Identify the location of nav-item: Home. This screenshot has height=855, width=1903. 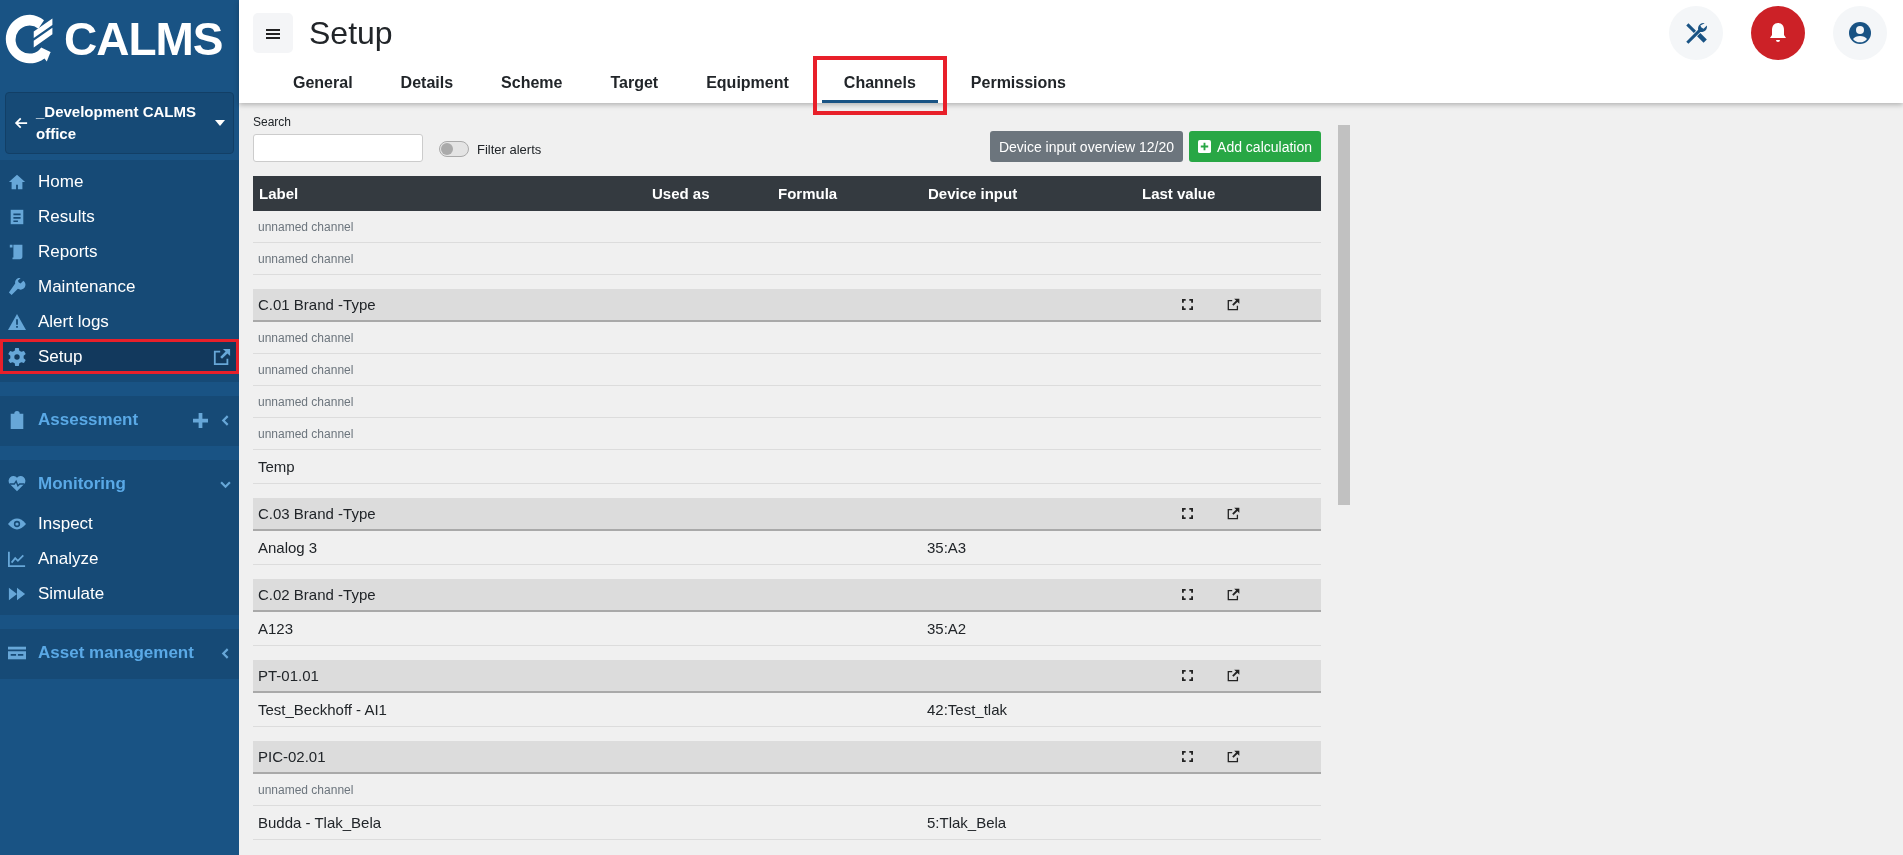
(119, 181).